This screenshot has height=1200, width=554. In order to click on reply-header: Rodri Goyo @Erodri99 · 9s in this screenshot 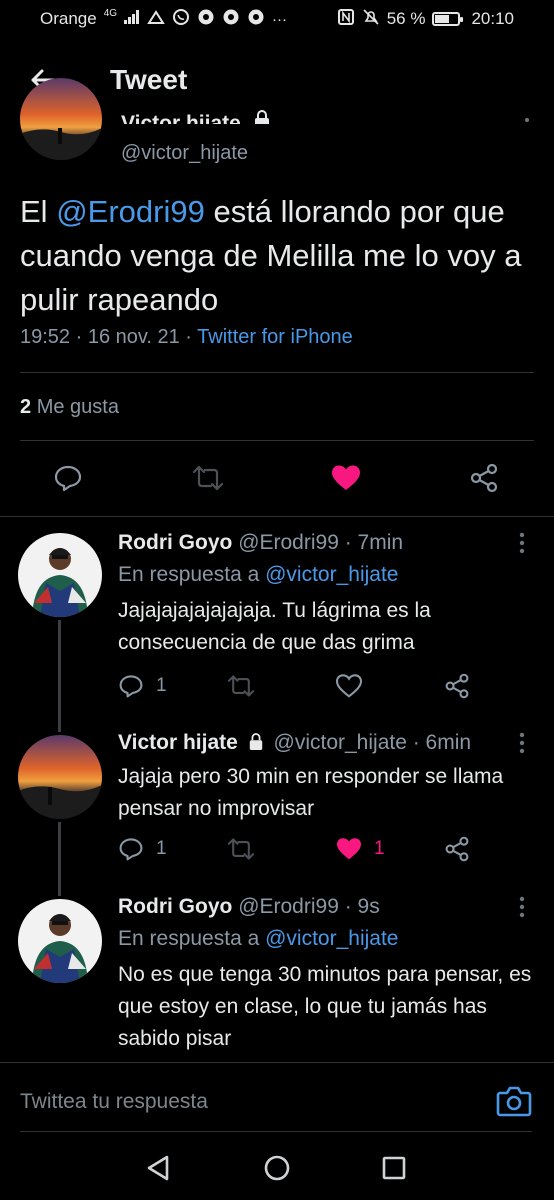, I will do `click(249, 907)`.